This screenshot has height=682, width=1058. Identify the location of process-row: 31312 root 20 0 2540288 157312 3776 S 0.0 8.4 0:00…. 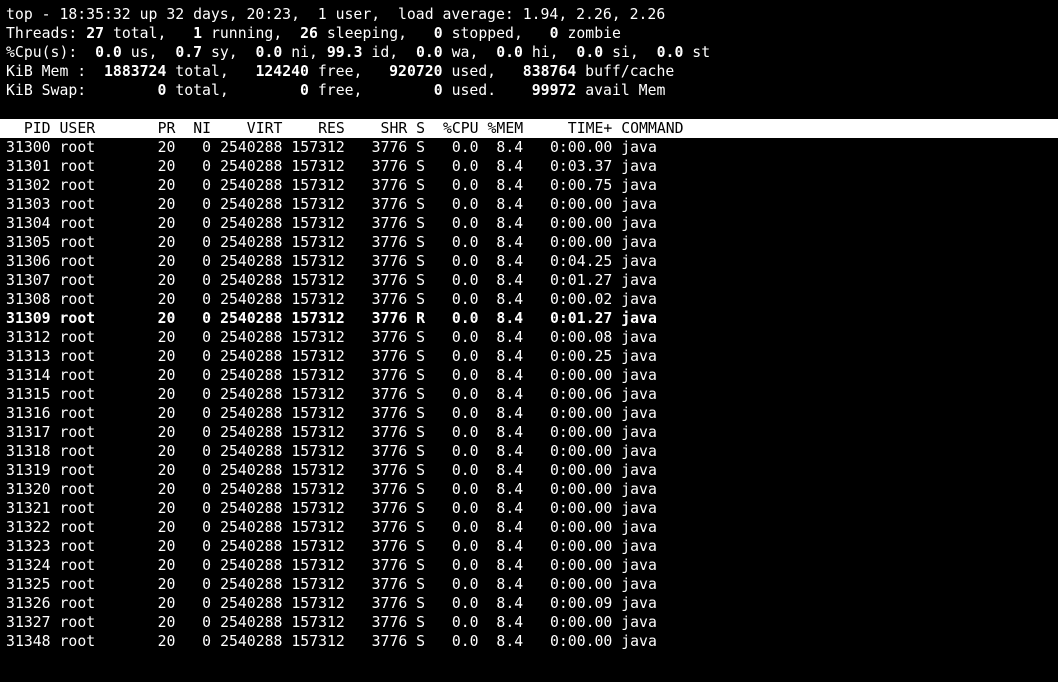
(532, 337).